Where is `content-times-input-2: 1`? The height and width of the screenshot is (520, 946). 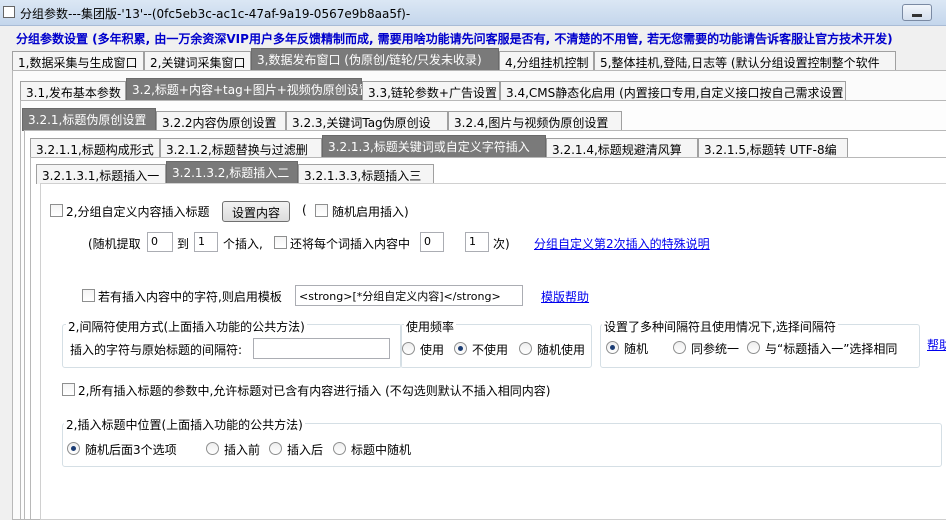
content-times-input-2: 1 is located at coordinates (477, 242).